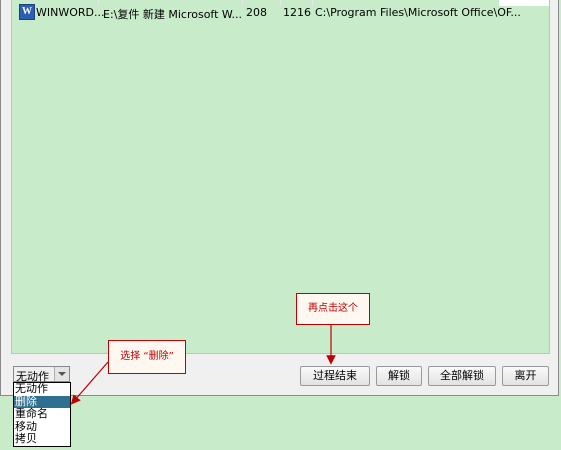 Image resolution: width=561 pixels, height=450 pixels. Describe the element at coordinates (256, 12) in the screenshot. I see `process-id: 208` at that location.